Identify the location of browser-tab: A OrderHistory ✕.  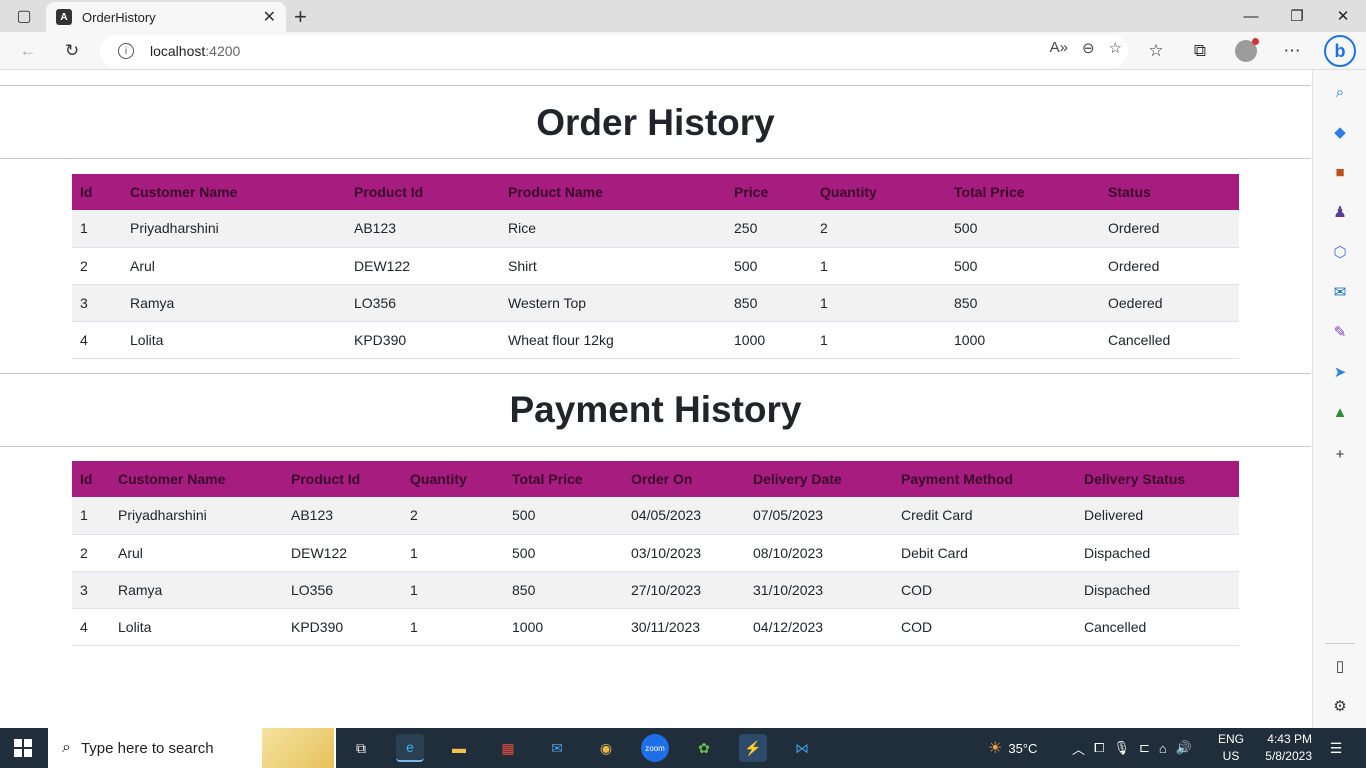
(166, 17).